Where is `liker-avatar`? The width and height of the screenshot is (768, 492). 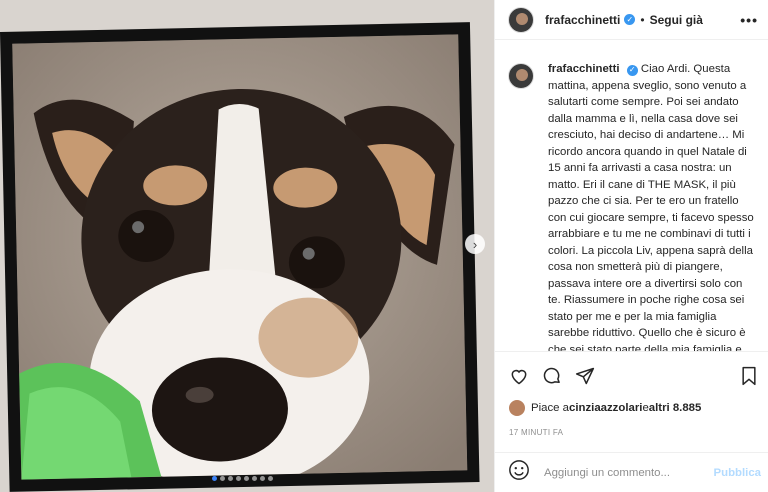 liker-avatar is located at coordinates (517, 408).